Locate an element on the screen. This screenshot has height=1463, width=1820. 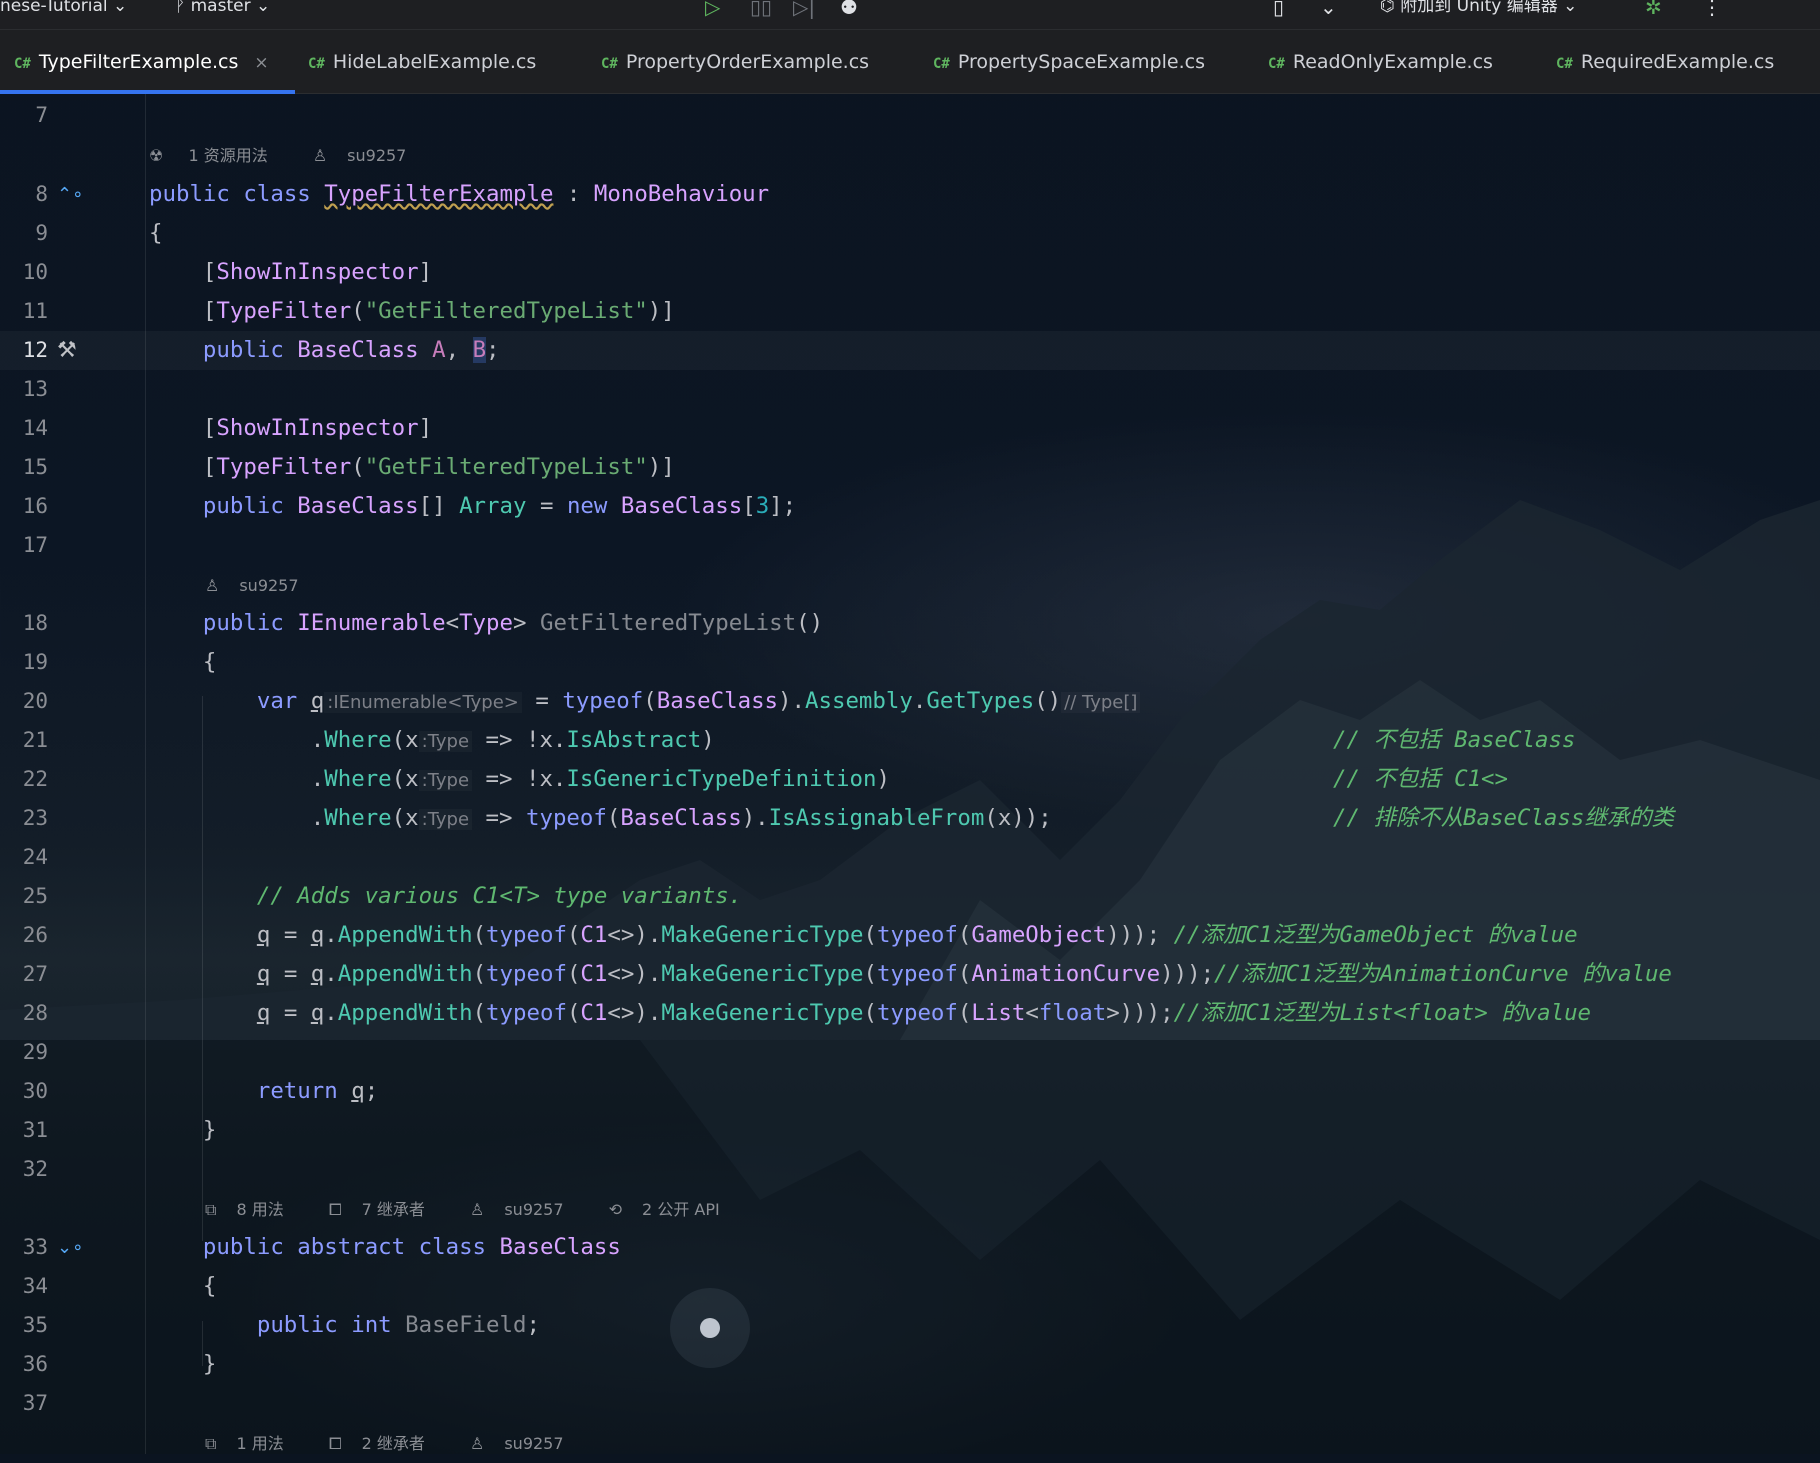
tab-readonlyexample: C# ReadOnlyExample.cs is located at coordinates (1380, 62).